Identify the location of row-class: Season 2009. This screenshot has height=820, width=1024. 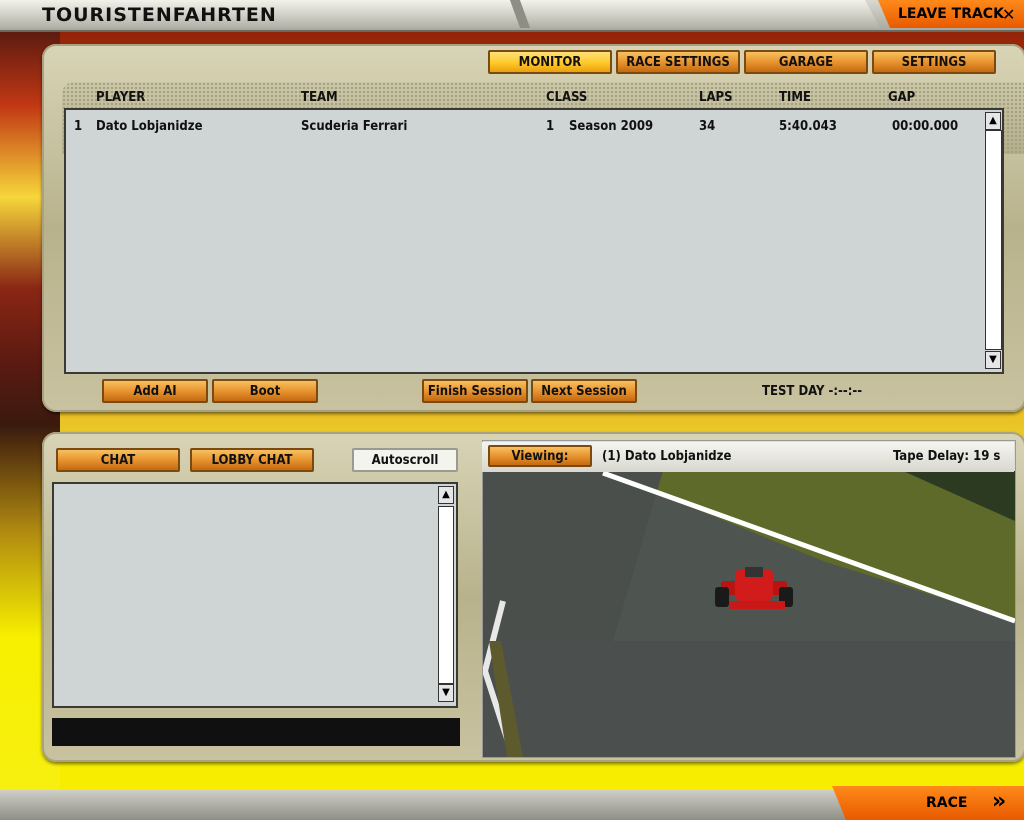
(611, 126).